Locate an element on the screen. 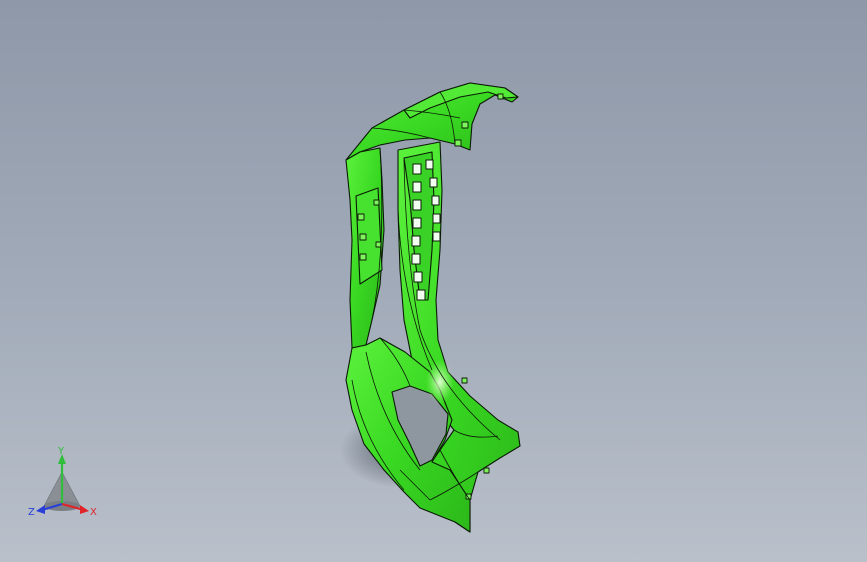 The height and width of the screenshot is (562, 867). view-orientation-triad-icon: Y X Z is located at coordinates (65, 486).